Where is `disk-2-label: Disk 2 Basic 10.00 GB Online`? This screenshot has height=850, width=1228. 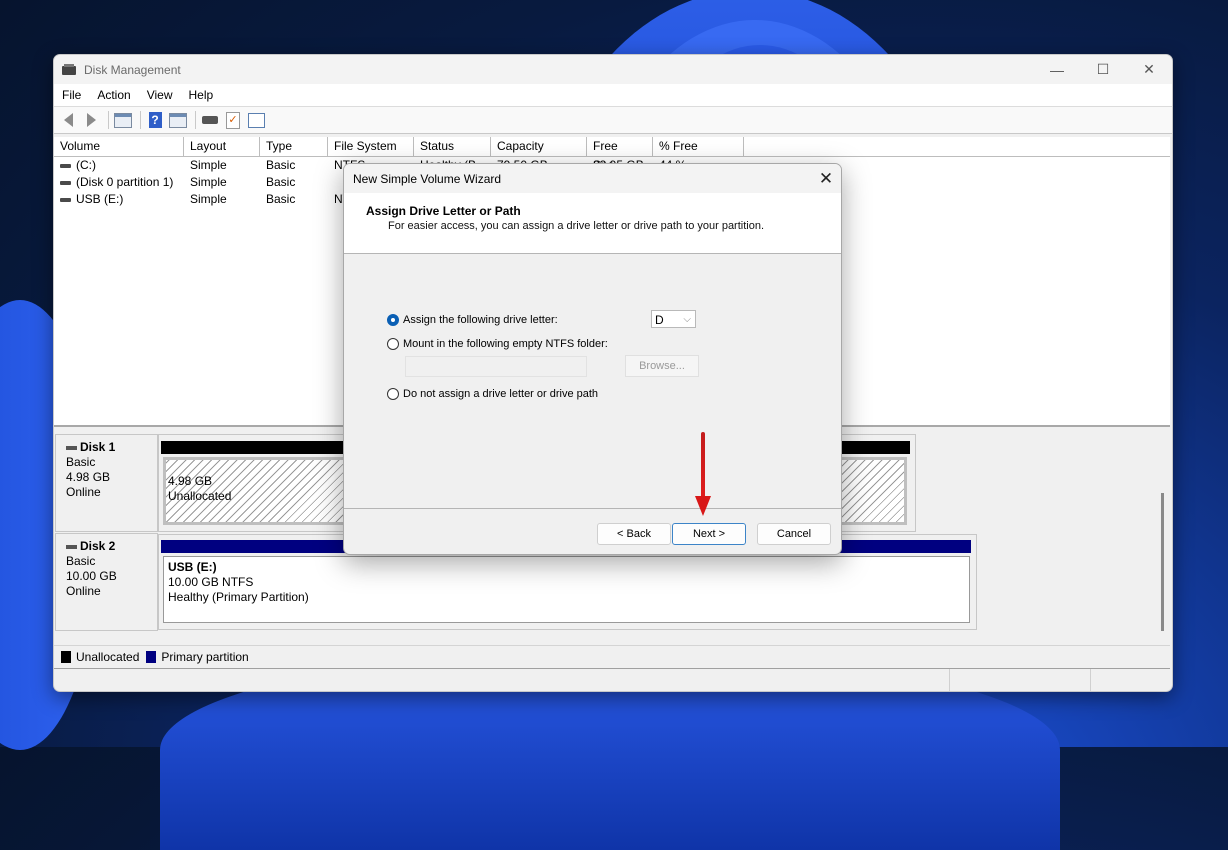
disk-2-label: Disk 2 Basic 10.00 GB Online is located at coordinates (106, 582).